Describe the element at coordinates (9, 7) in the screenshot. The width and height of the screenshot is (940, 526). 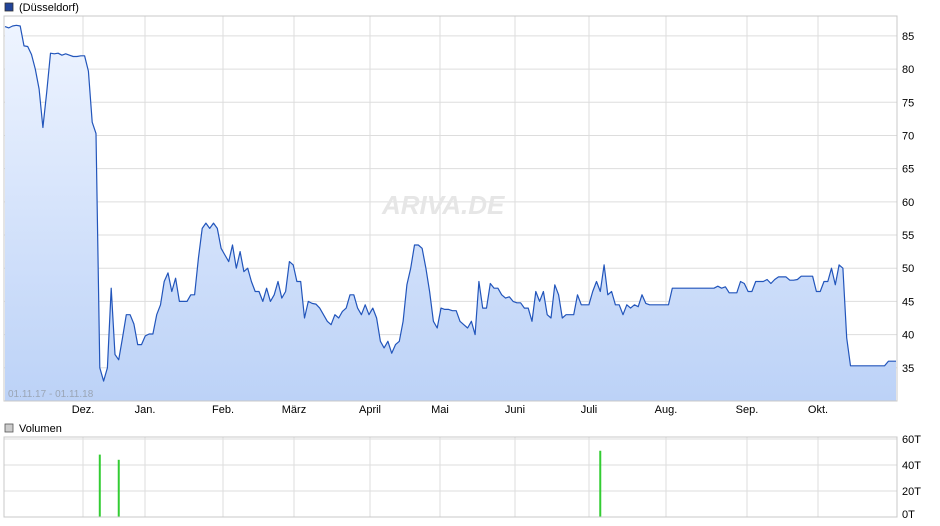
I see `legend-price-swatch` at that location.